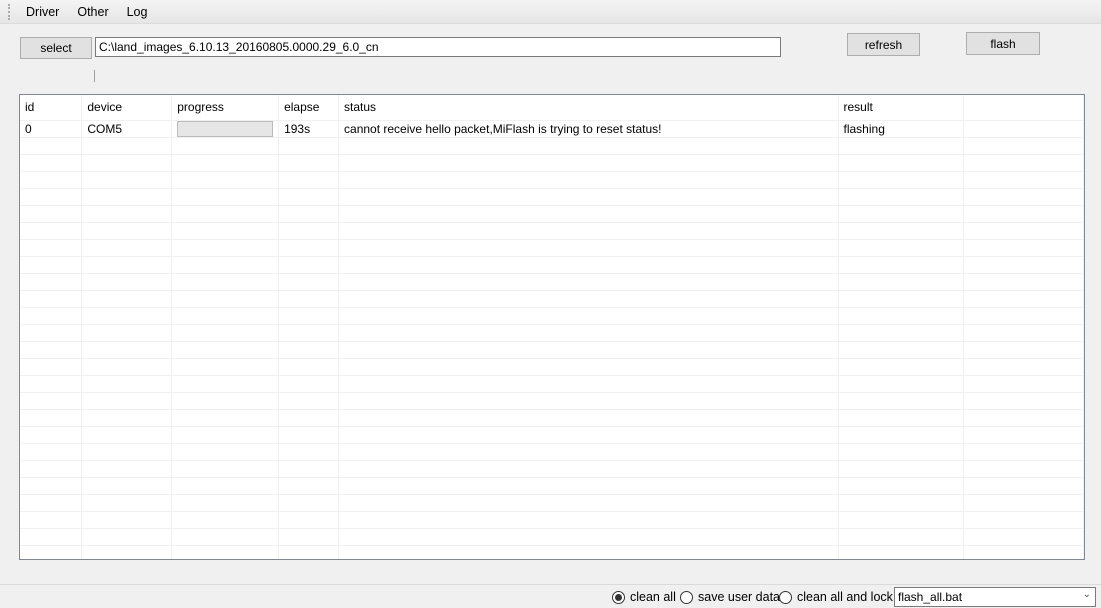 The width and height of the screenshot is (1101, 608). I want to click on script-value: flash_all.bat, so click(930, 597).